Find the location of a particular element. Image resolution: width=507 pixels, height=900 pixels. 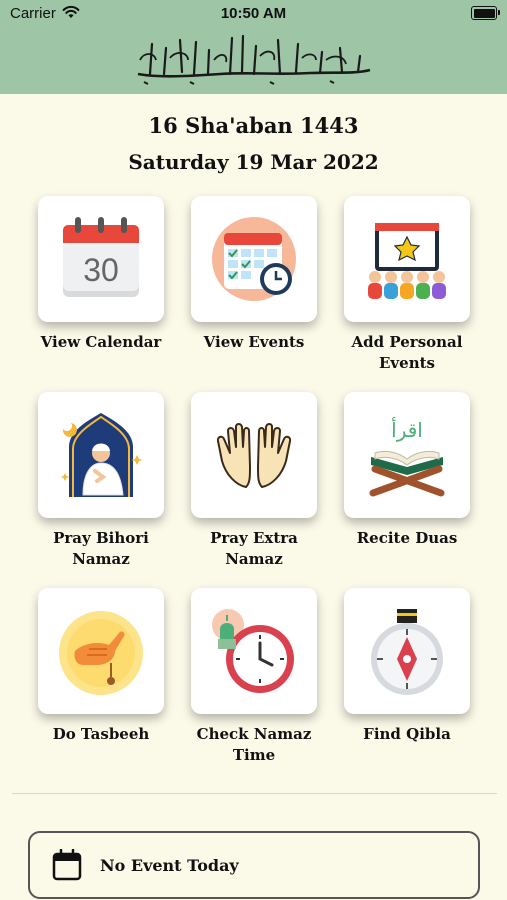

do-tasbeeh-tile is located at coordinates (101, 651).